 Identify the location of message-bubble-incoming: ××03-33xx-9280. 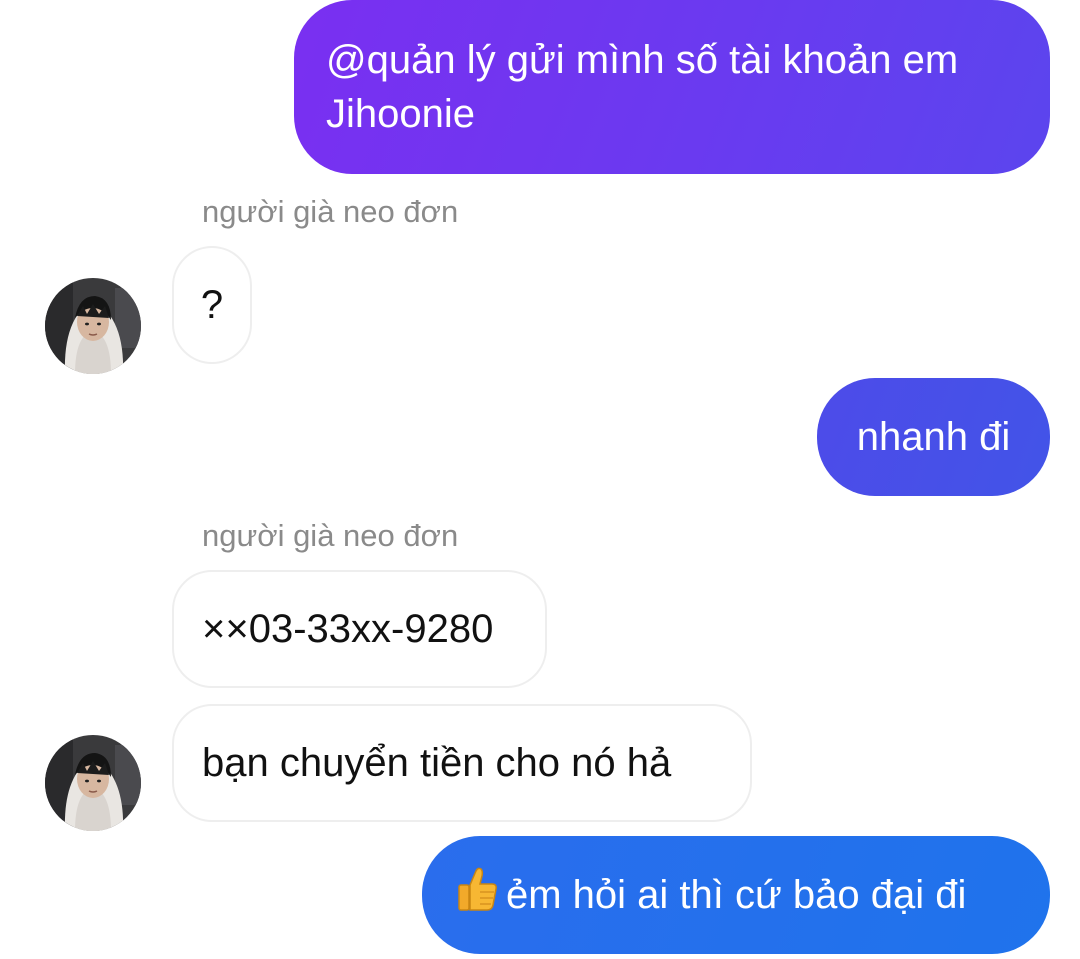
(359, 629).